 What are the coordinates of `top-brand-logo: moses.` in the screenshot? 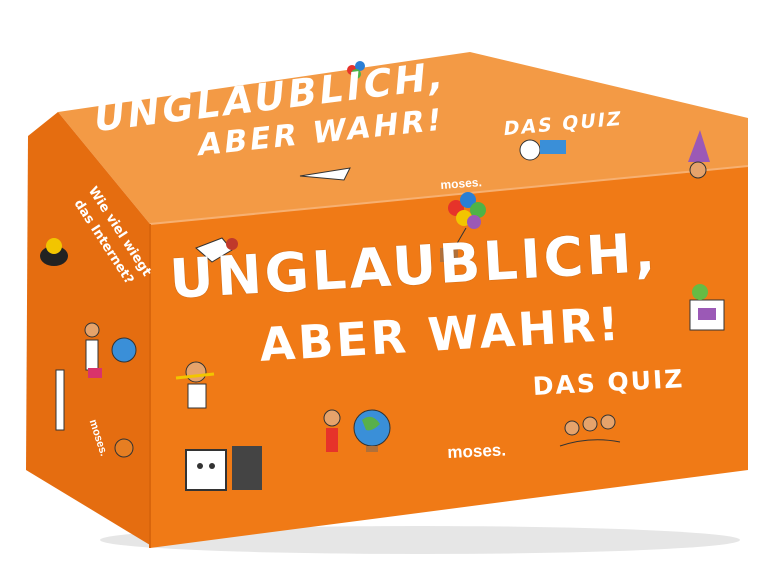 It's located at (461, 183).